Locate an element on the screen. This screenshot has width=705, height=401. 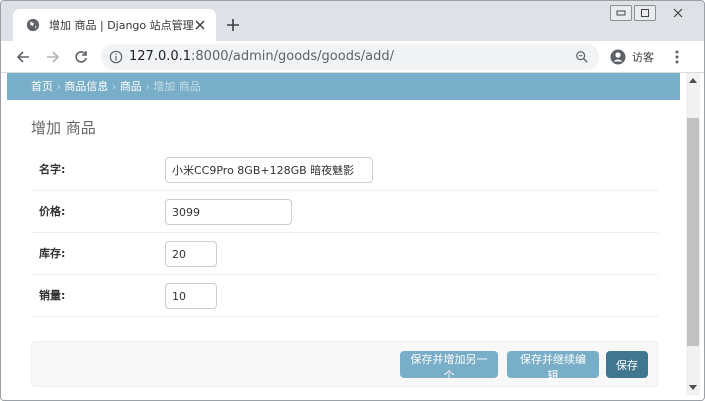
sales-label: 销量: is located at coordinates (52, 295).